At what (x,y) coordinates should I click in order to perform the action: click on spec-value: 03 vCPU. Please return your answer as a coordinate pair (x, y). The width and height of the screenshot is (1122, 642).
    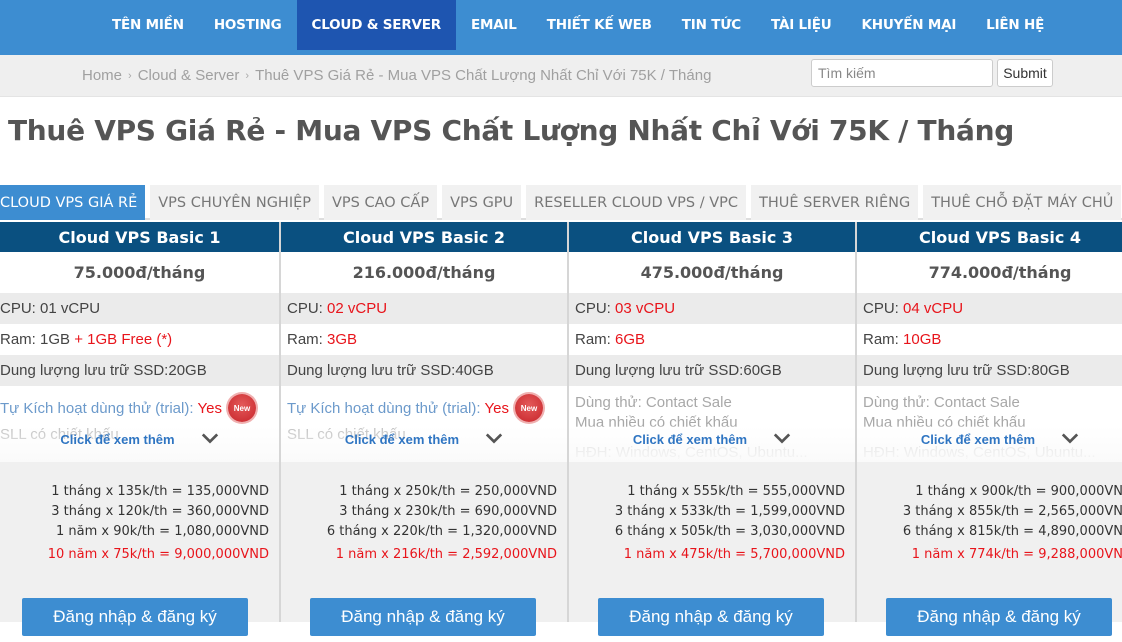
    Looking at the image, I should click on (645, 308).